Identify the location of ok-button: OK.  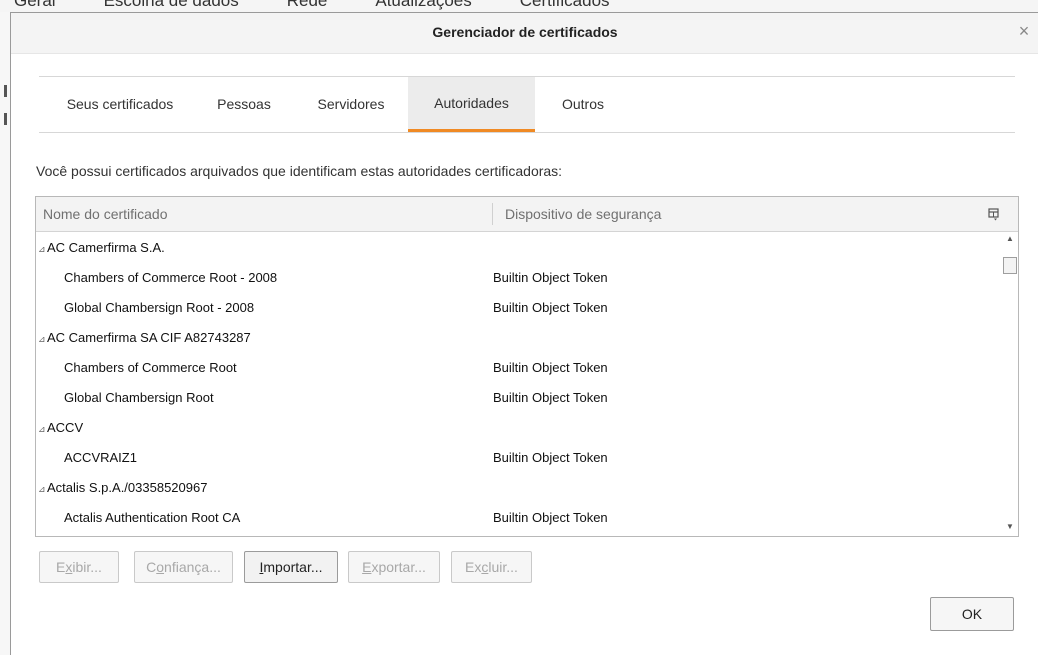
(972, 614).